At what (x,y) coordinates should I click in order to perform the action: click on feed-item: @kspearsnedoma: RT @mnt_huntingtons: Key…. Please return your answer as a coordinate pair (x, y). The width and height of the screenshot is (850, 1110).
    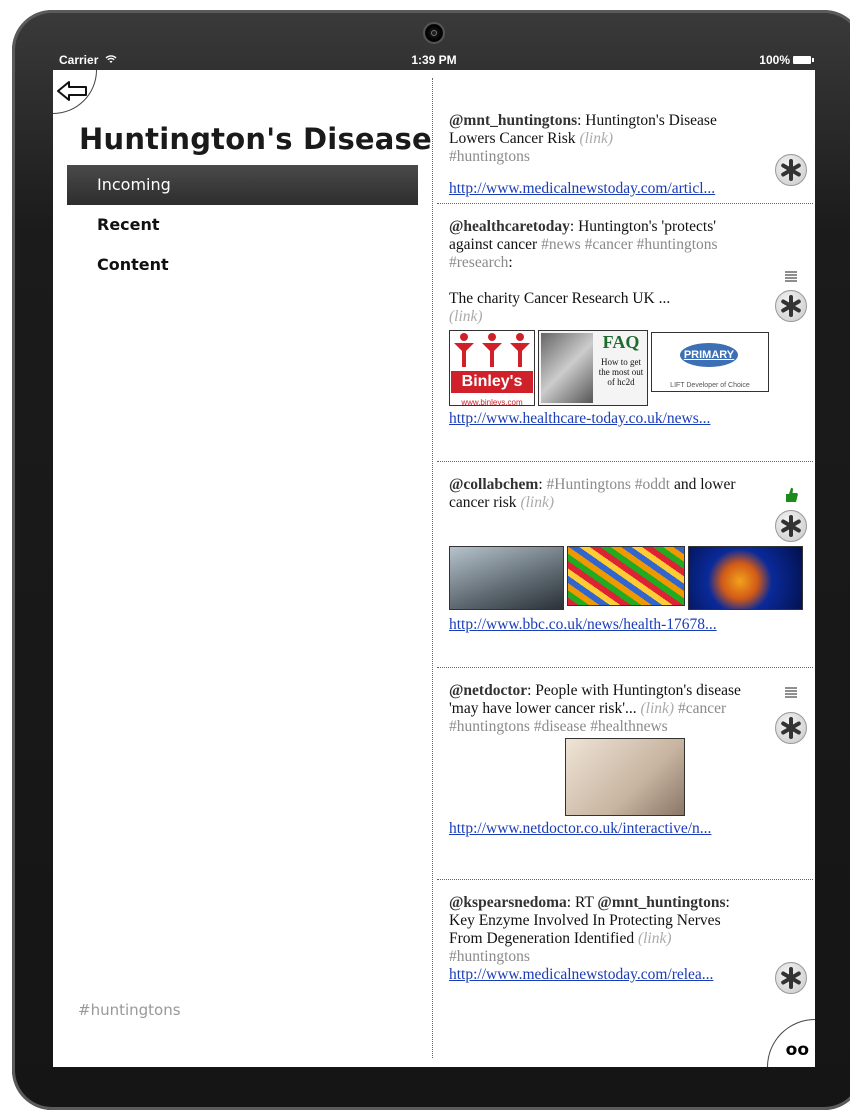
    Looking at the image, I should click on (625, 937).